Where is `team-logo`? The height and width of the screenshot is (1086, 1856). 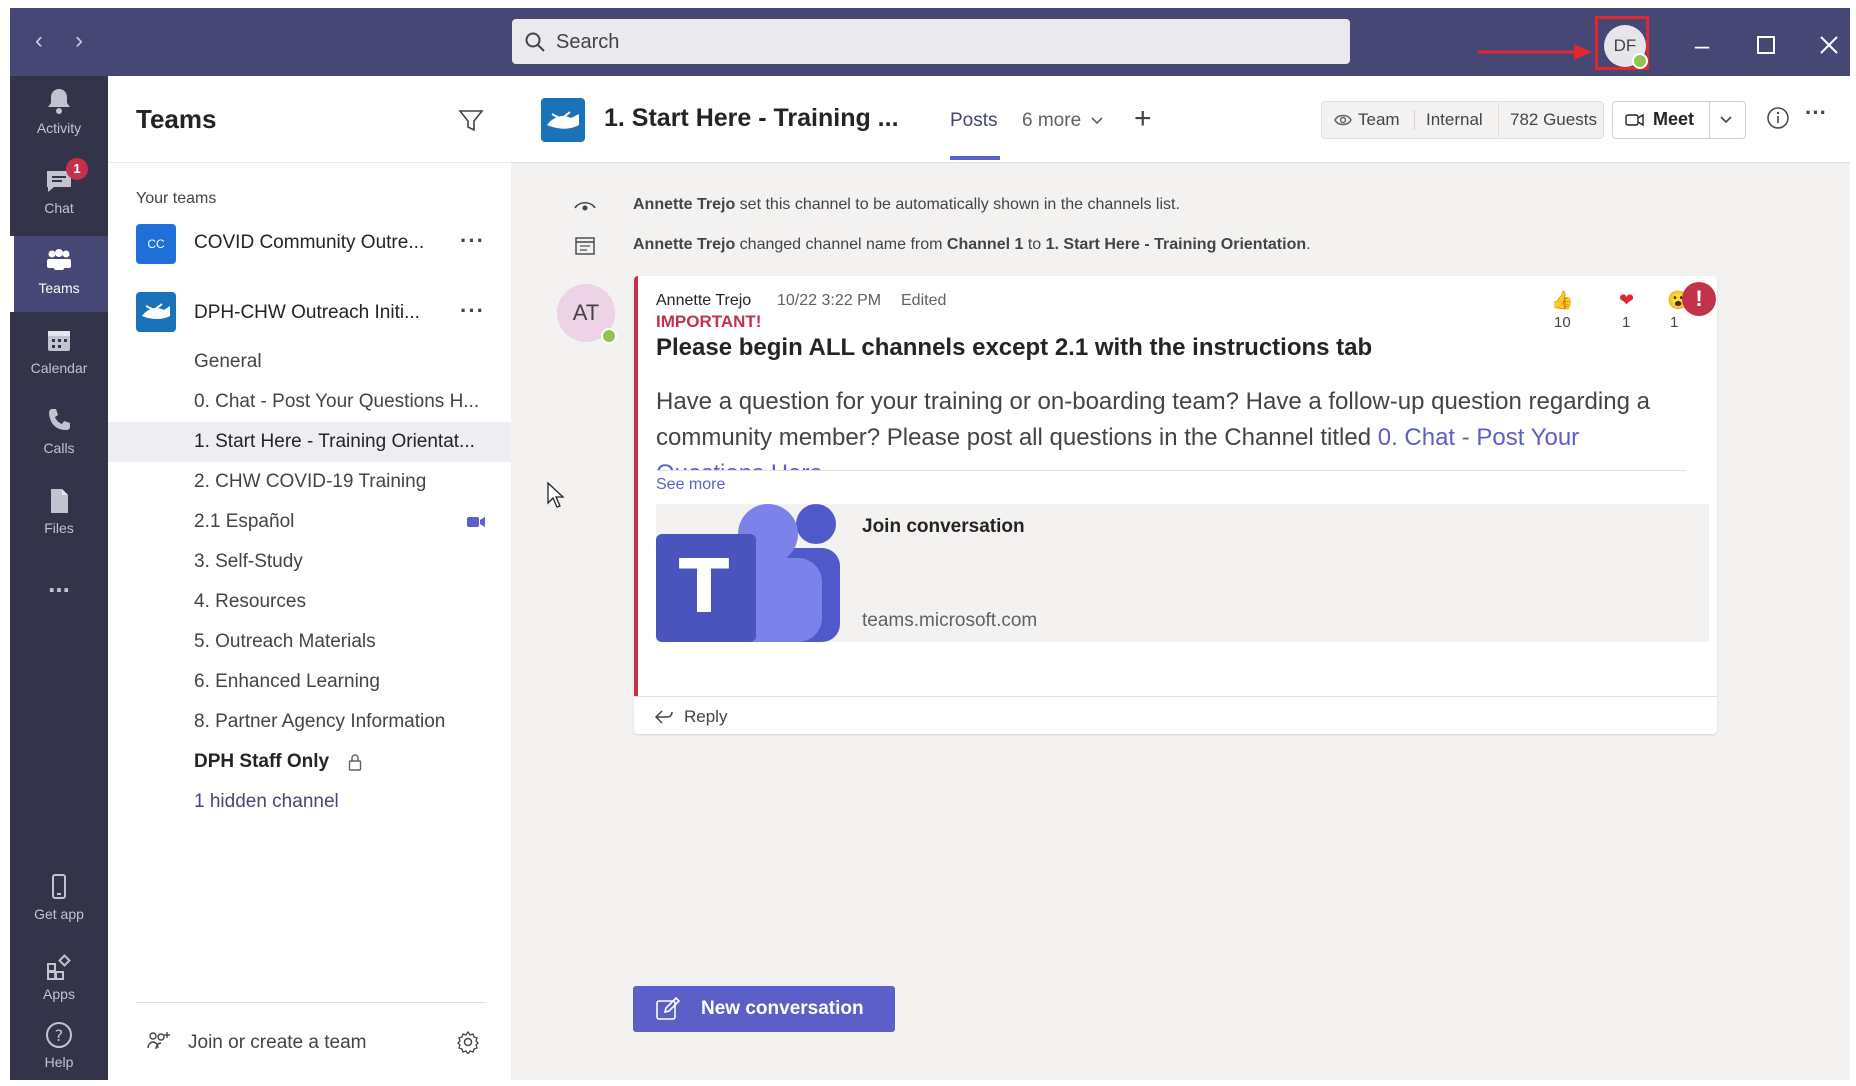 team-logo is located at coordinates (156, 312).